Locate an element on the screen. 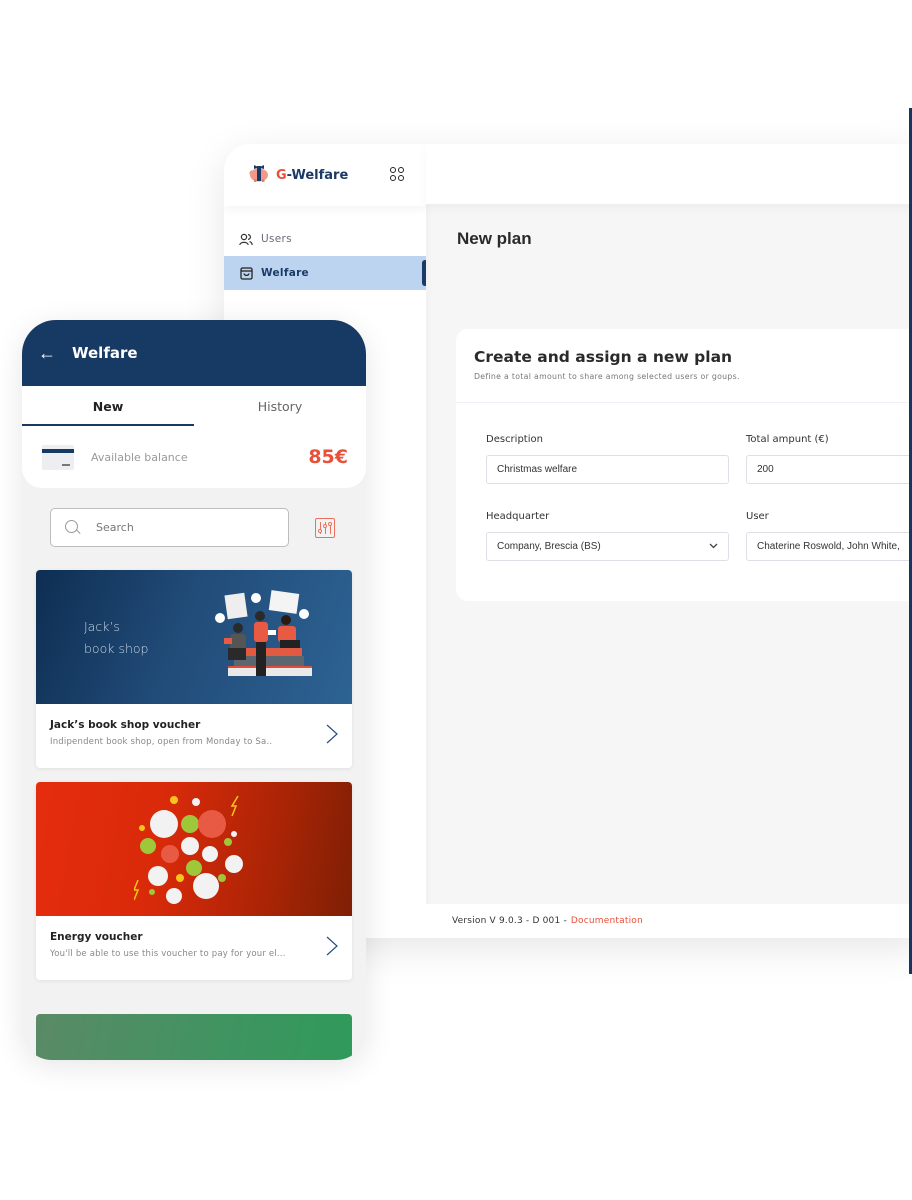 This screenshot has height=1200, width=912. search-placeholder: Search is located at coordinates (115, 527).